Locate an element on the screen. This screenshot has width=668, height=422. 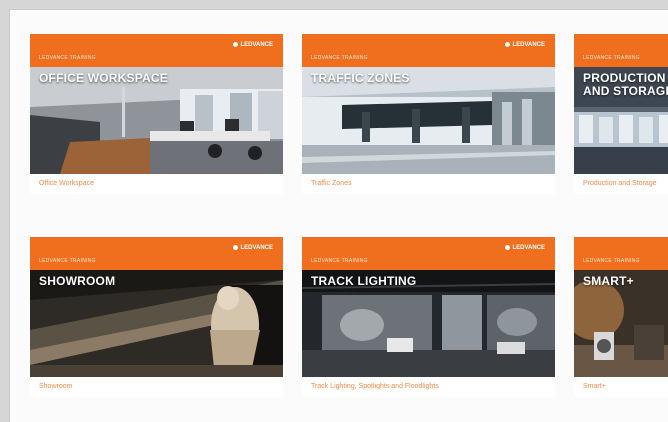
card-title: SMART+ is located at coordinates (608, 281).